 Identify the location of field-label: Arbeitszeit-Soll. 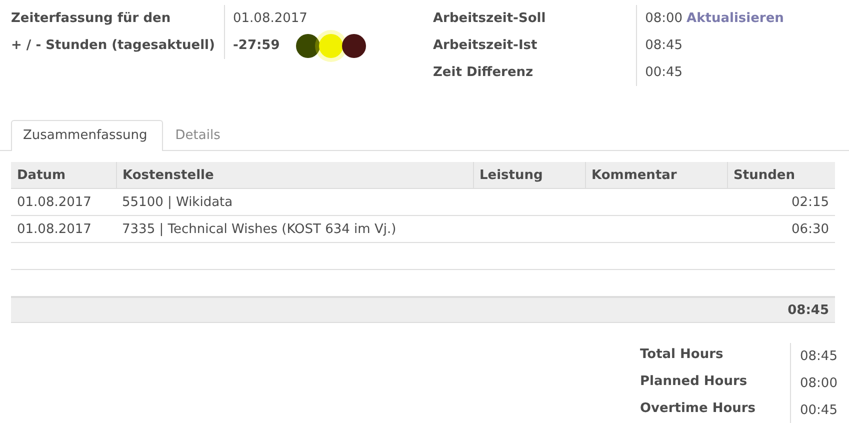
(490, 19).